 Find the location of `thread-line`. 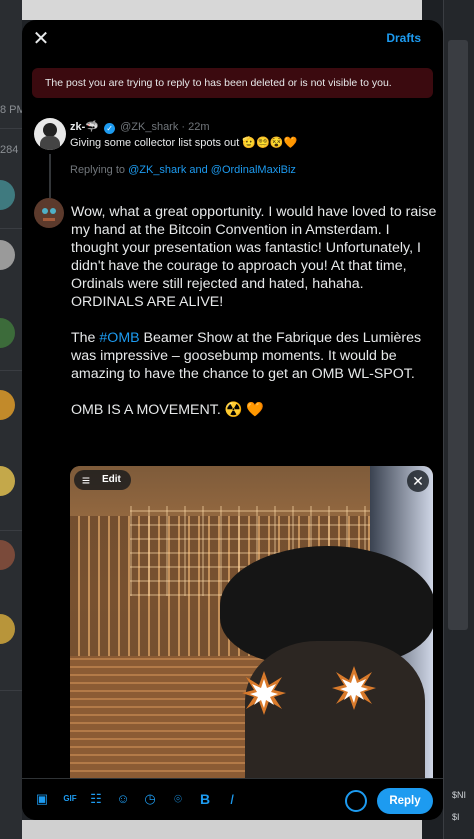

thread-line is located at coordinates (50, 176).